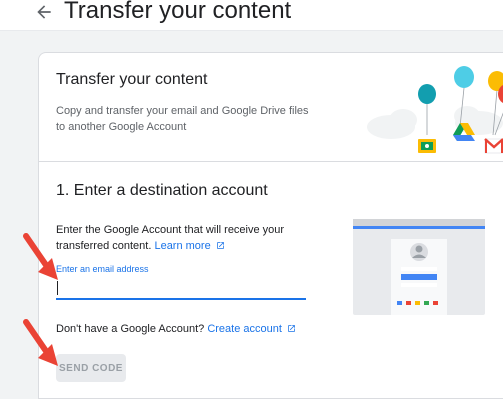  I want to click on avatar-icon, so click(419, 252).